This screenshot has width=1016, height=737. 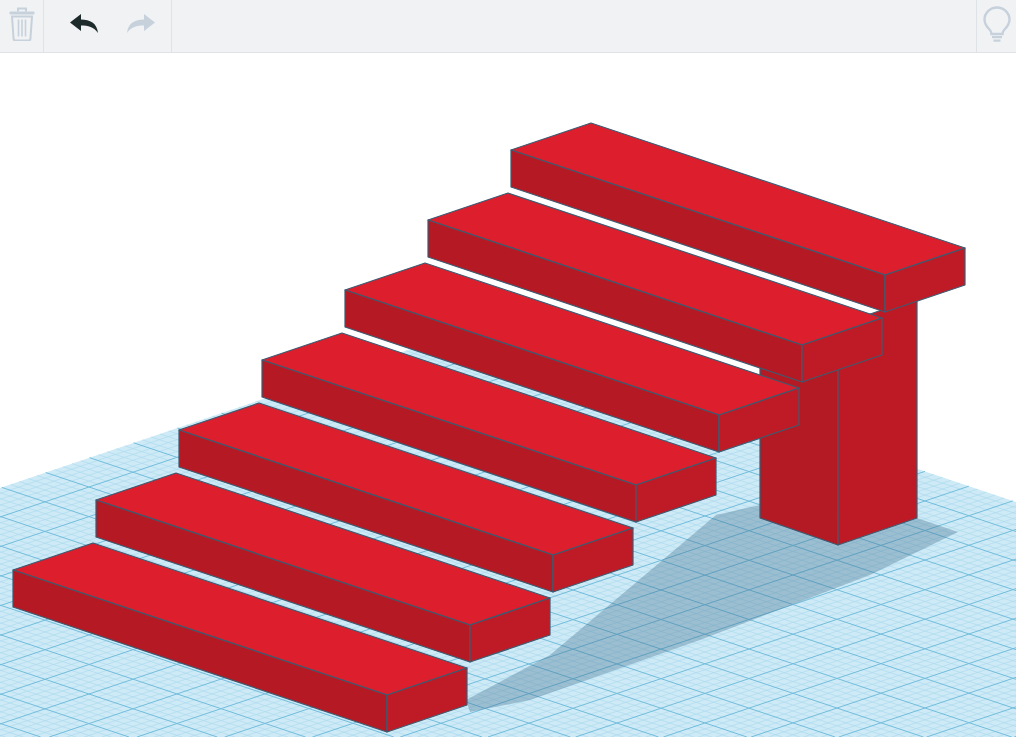 I want to click on lightbulb-icon, so click(x=996, y=23).